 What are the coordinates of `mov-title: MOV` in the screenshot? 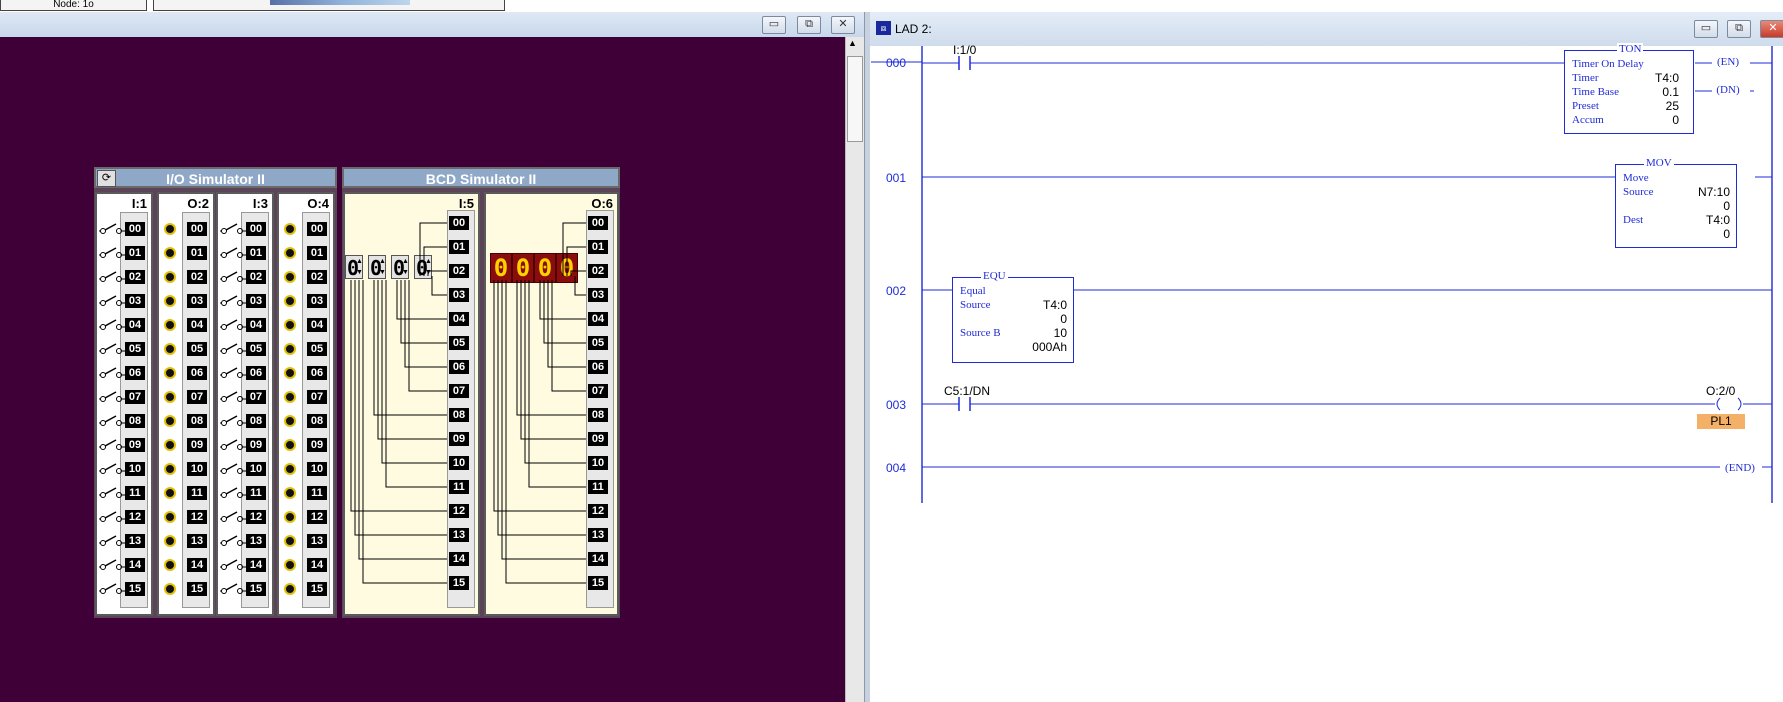 It's located at (1659, 163).